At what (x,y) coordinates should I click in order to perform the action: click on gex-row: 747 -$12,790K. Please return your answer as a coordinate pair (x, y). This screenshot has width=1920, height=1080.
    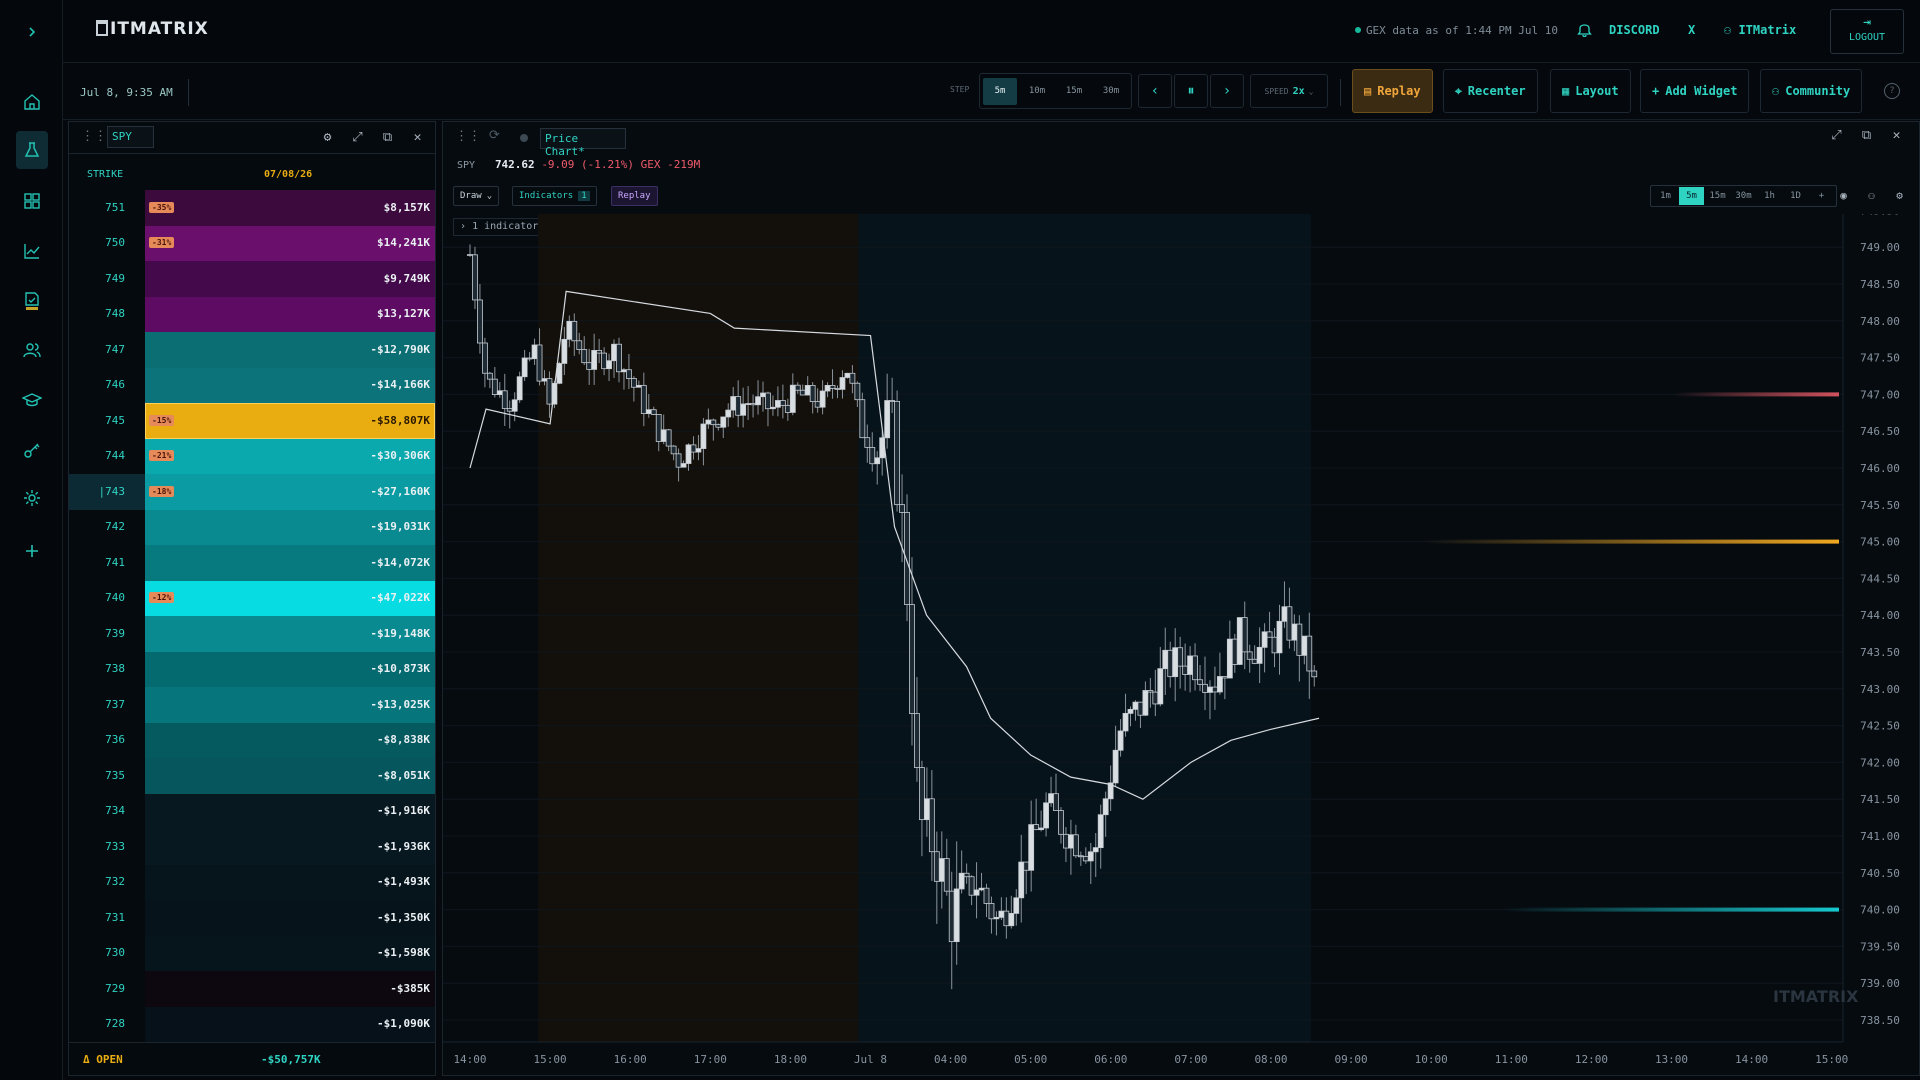
    Looking at the image, I should click on (252, 350).